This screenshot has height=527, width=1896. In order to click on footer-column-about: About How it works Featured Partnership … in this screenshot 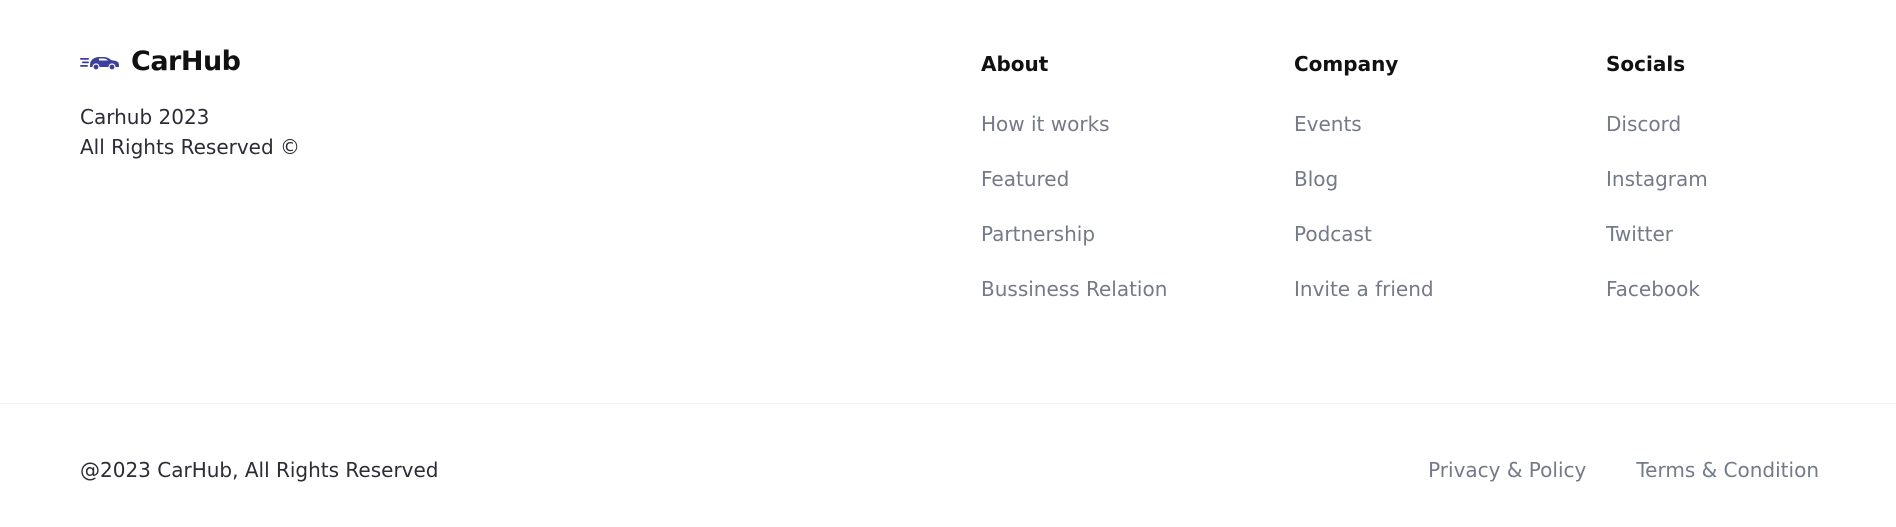, I will do `click(1074, 190)`.